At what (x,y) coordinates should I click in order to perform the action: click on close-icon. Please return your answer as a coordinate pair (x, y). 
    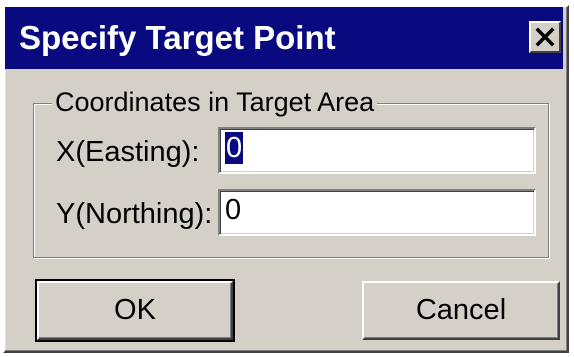
    Looking at the image, I should click on (545, 37).